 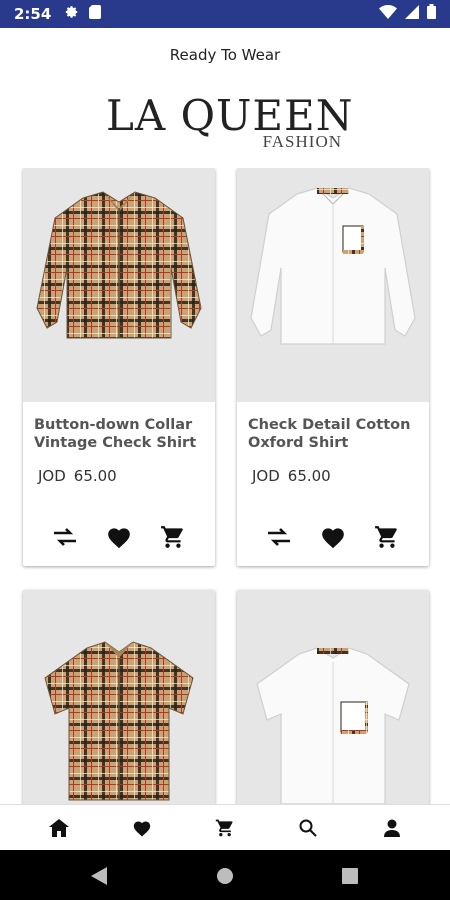 What do you see at coordinates (350, 876) in the screenshot?
I see `recents-square-icon` at bounding box center [350, 876].